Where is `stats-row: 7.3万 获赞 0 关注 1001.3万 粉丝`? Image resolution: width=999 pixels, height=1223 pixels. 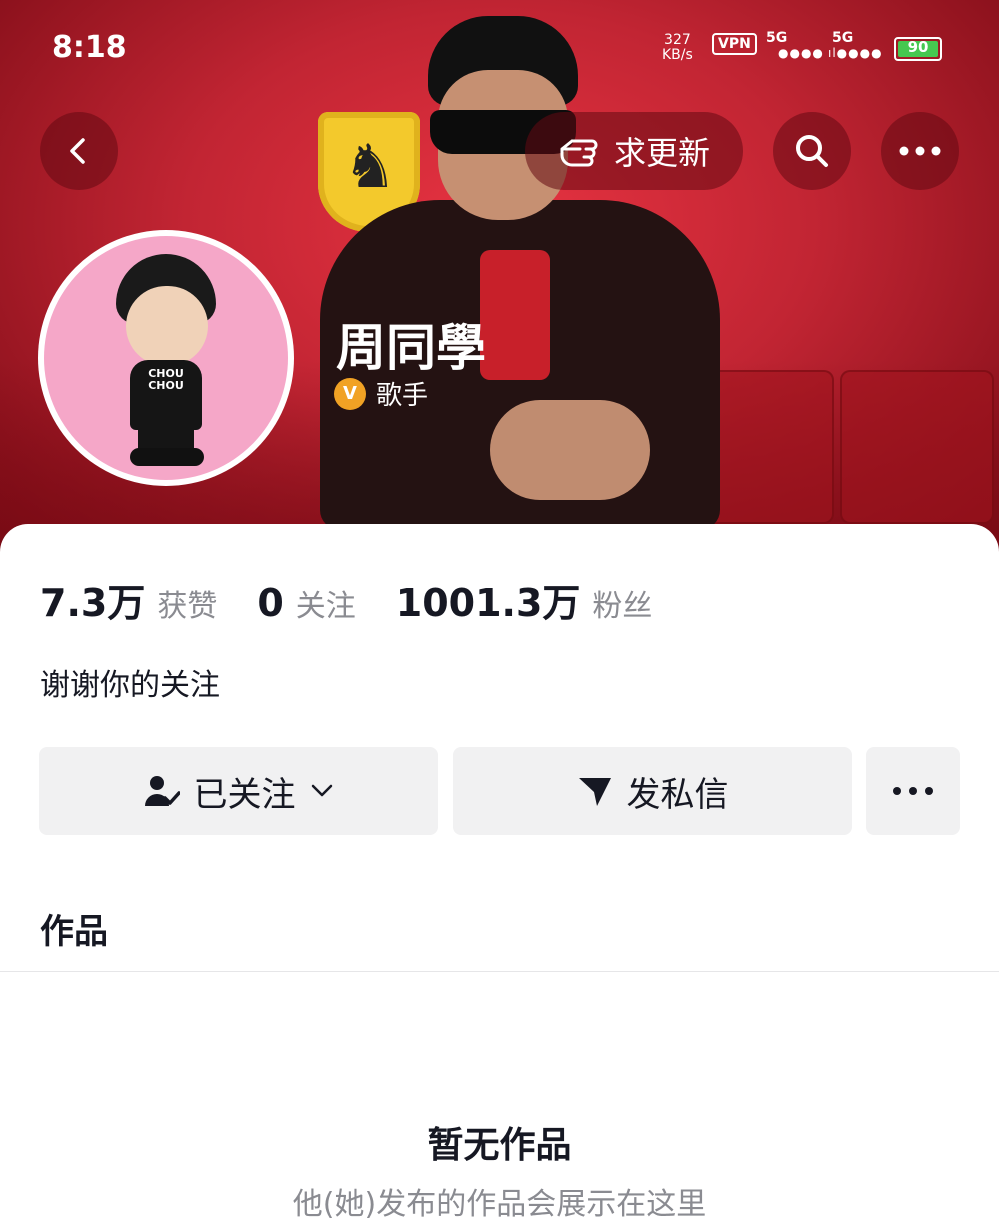
stats-row: 7.3万 获赞 0 关注 1001.3万 粉丝 is located at coordinates (366, 599).